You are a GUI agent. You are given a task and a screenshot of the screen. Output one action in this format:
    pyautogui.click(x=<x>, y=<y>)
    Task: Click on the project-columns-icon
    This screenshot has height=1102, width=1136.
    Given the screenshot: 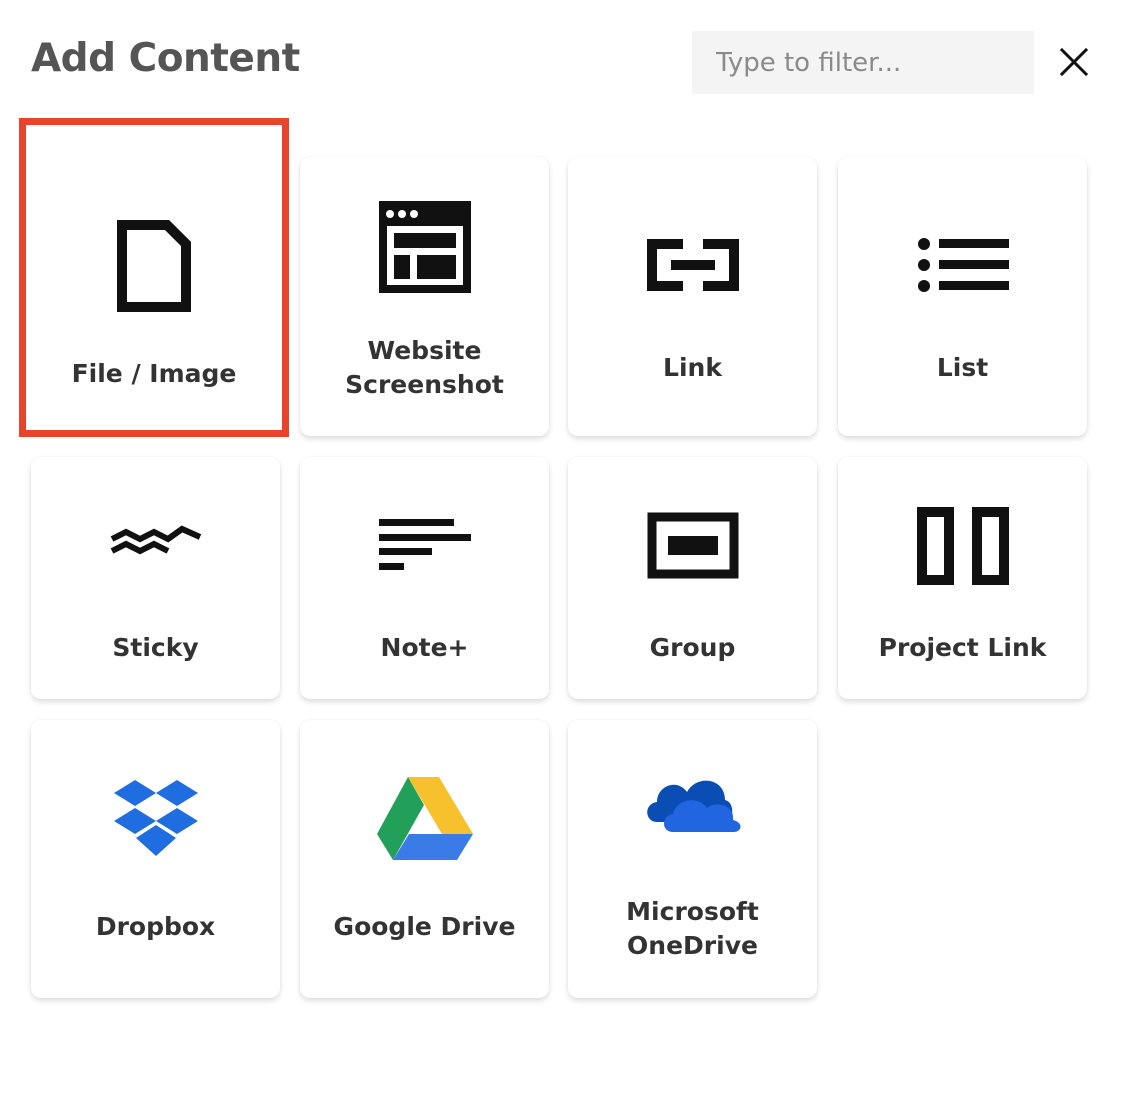 What is the action you would take?
    pyautogui.click(x=962, y=546)
    